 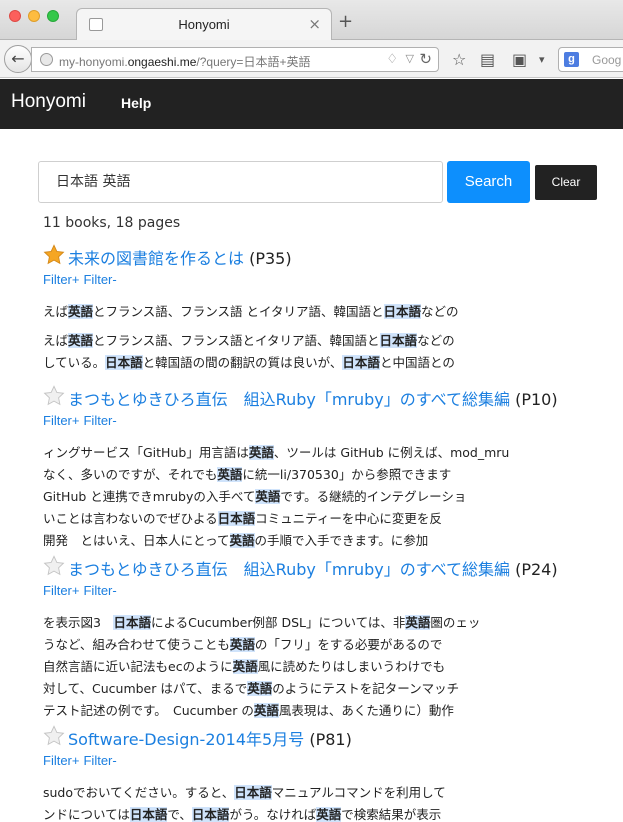 What do you see at coordinates (148, 710) in the screenshot?
I see `snippet-text: テスト記述の例です。 Cucumber の` at bounding box center [148, 710].